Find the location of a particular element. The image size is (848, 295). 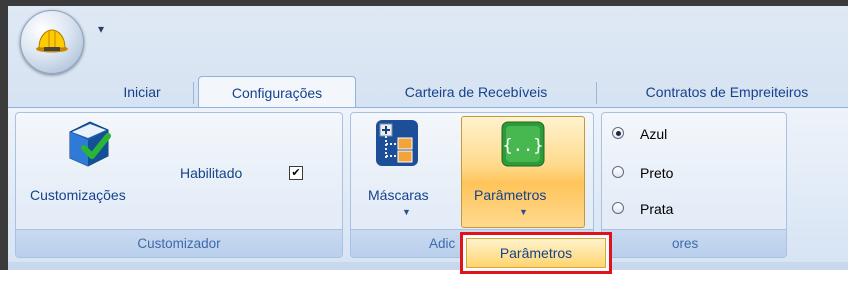

menu-item-parametros: Parâmetros is located at coordinates (536, 253).